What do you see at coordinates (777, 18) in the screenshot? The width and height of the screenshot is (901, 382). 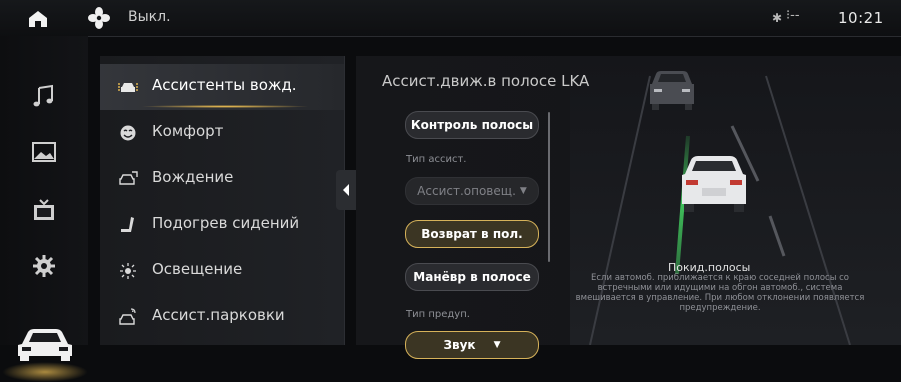 I see `bluetooth-icon: ✱` at bounding box center [777, 18].